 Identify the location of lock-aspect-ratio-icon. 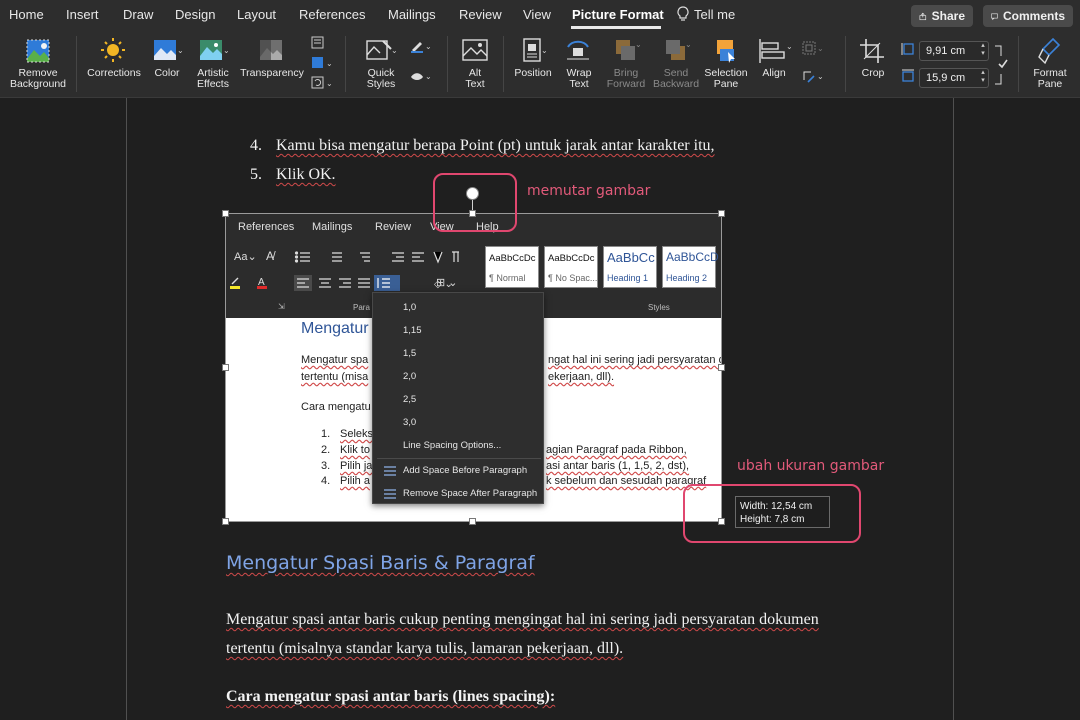
(1002, 65).